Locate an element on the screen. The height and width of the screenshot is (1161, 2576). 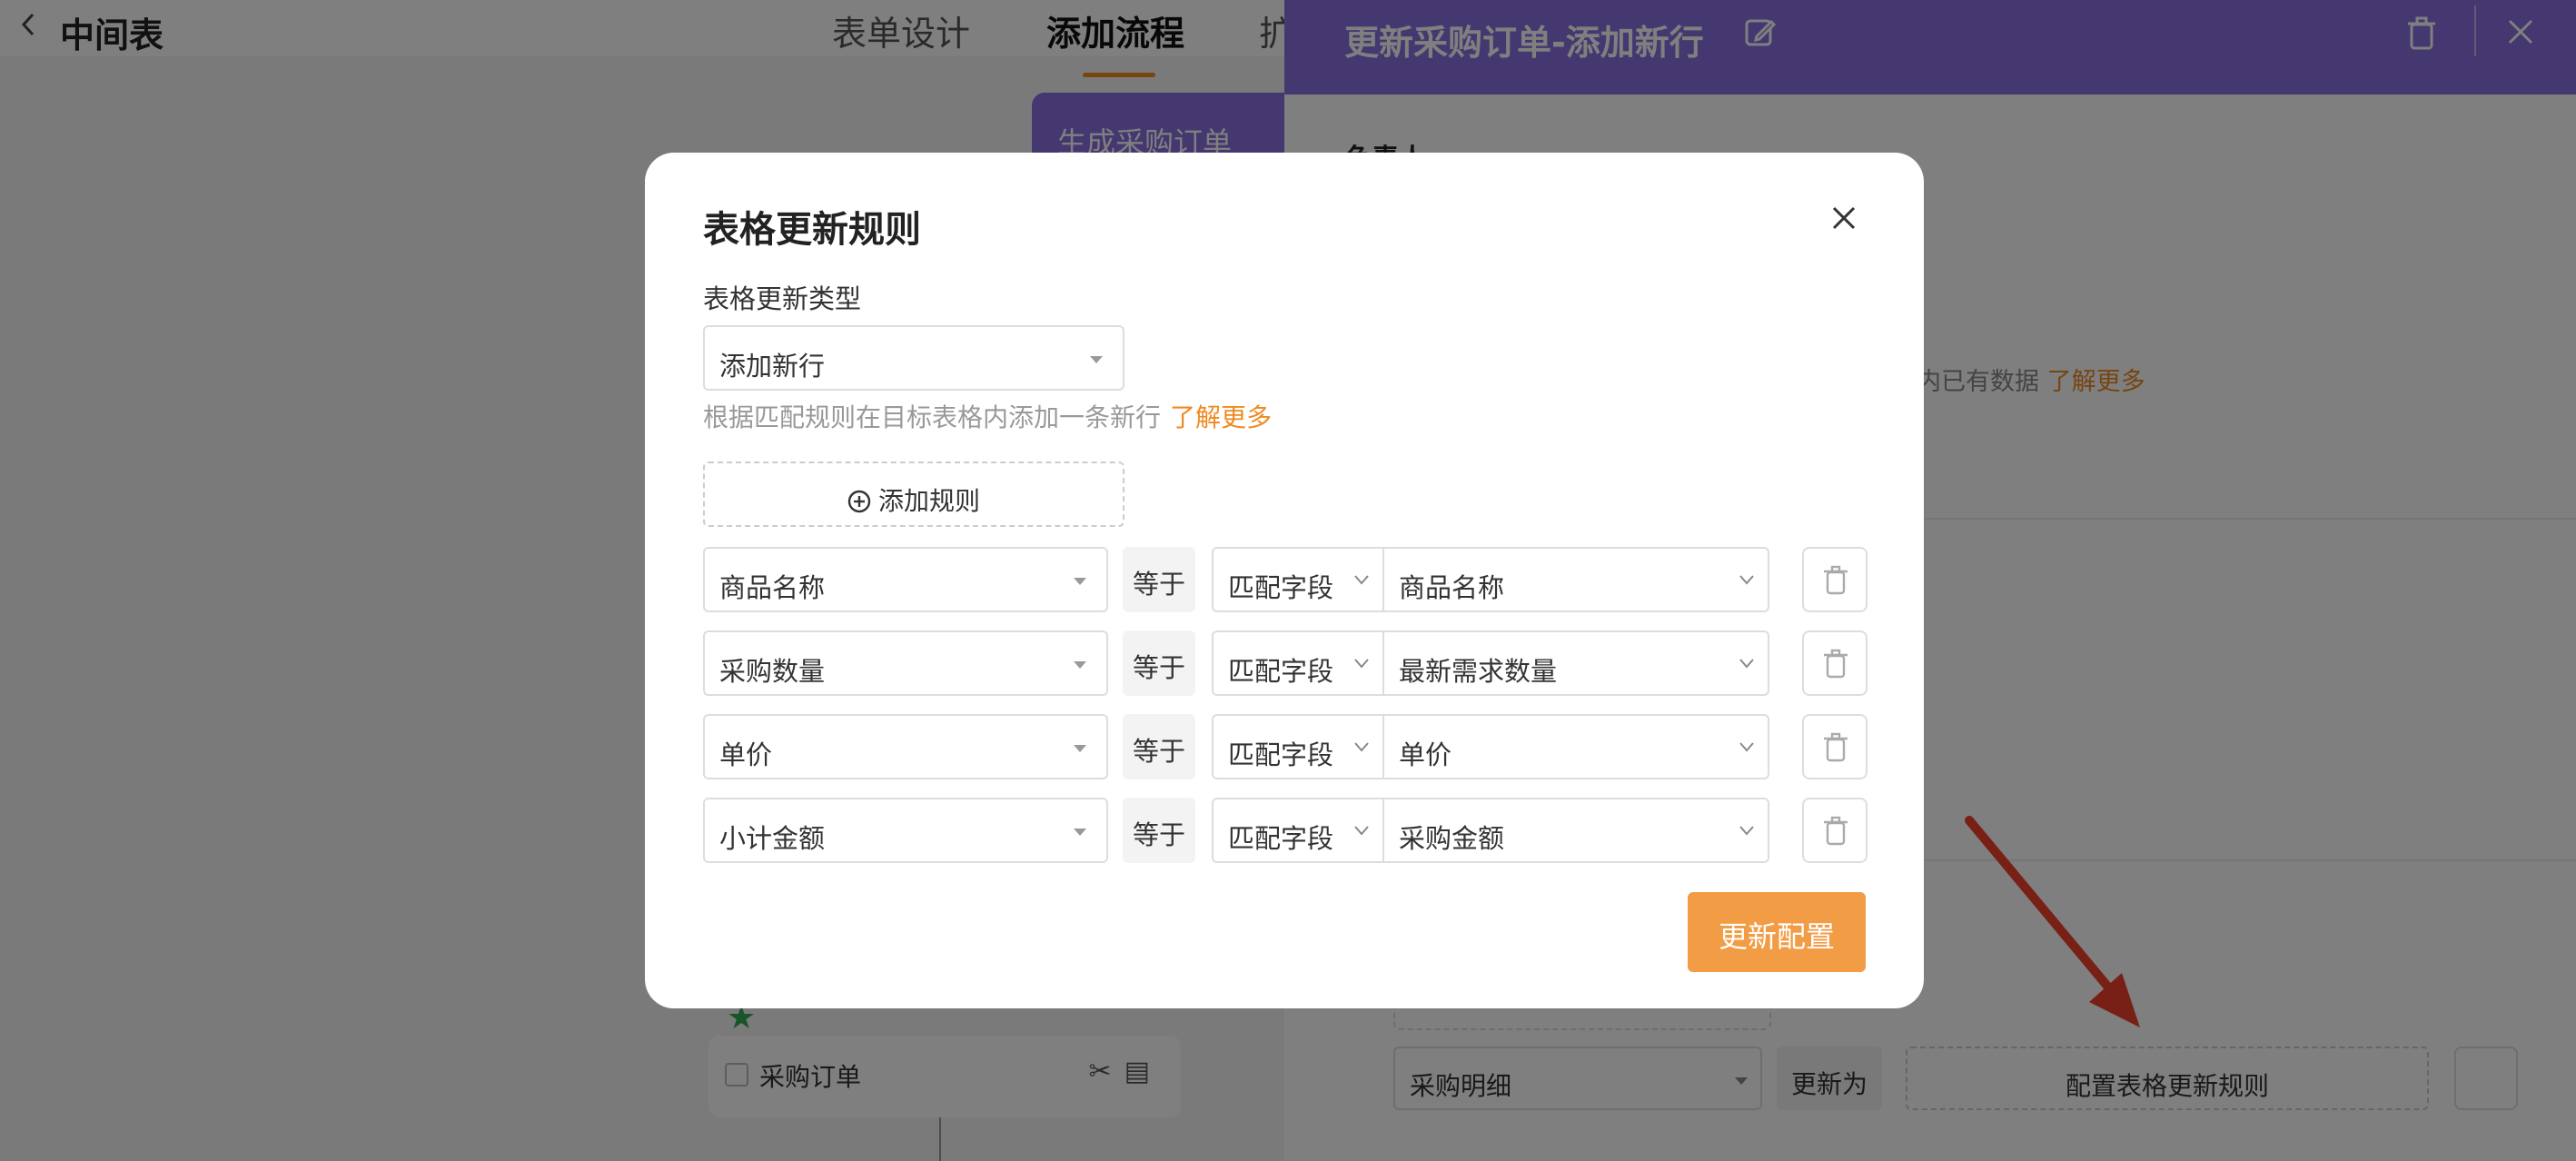
target-field-select: 采购数量 is located at coordinates (905, 663).